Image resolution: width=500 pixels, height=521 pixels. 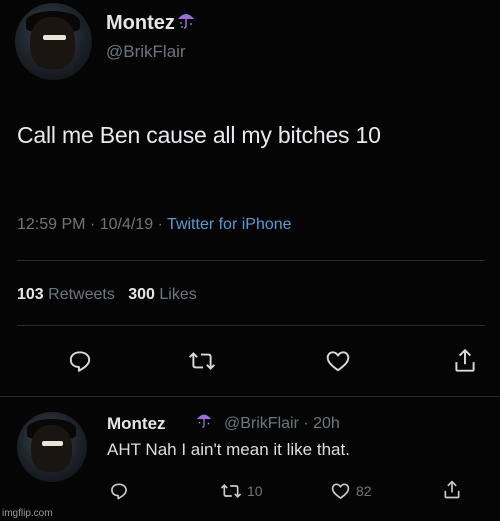 I want to click on reply-display-name: Montez, so click(x=136, y=424).